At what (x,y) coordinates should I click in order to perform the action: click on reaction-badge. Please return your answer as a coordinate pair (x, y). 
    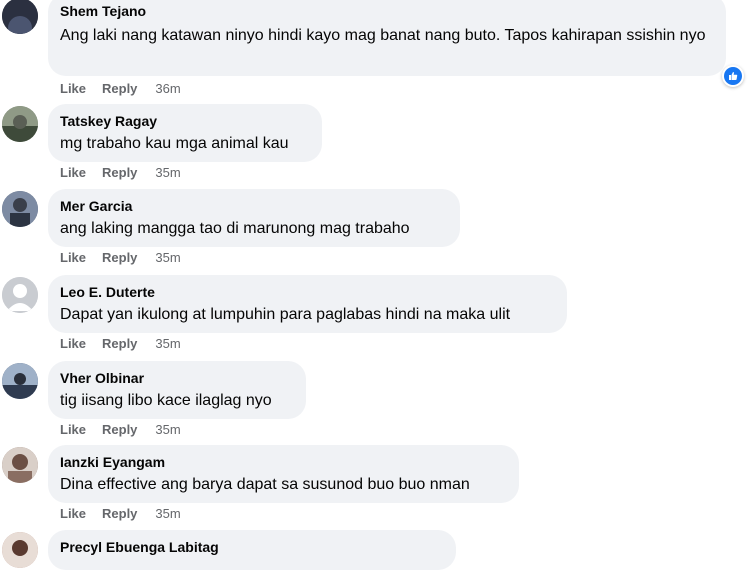
    Looking at the image, I should click on (733, 76).